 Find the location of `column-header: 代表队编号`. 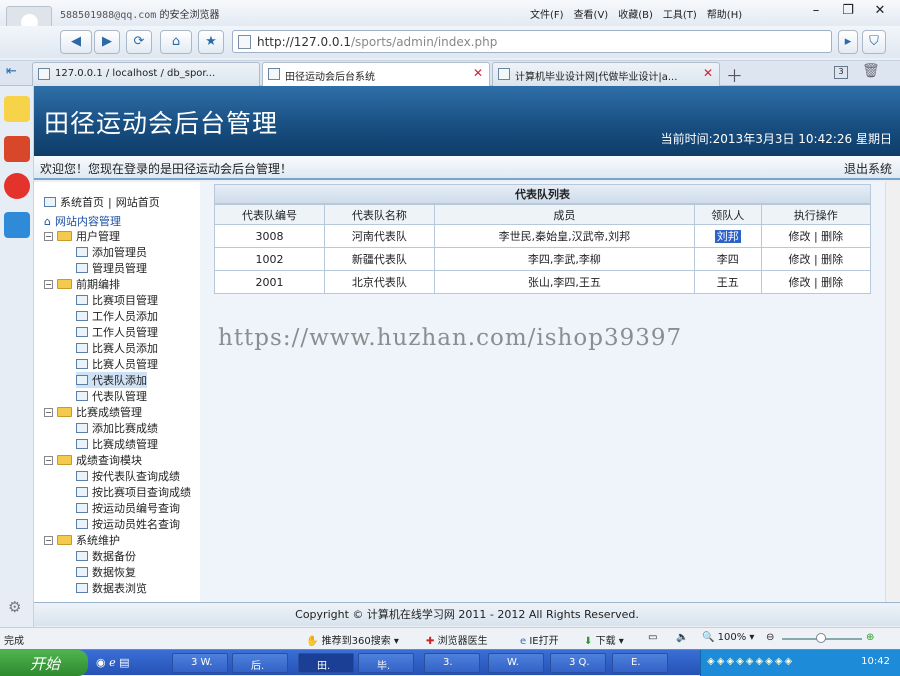

column-header: 代表队编号 is located at coordinates (269, 214).